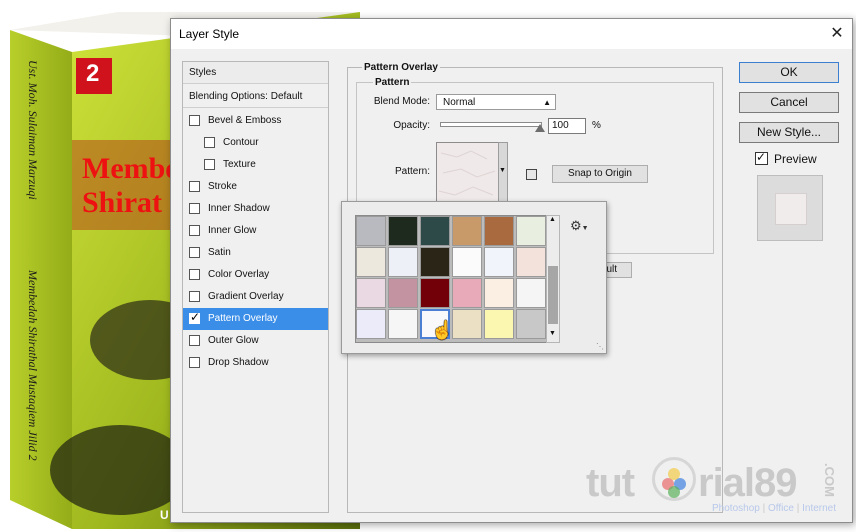 The height and width of the screenshot is (532, 856). What do you see at coordinates (736, 508) in the screenshot?
I see `tagline-photoshop: Photoshop` at bounding box center [736, 508].